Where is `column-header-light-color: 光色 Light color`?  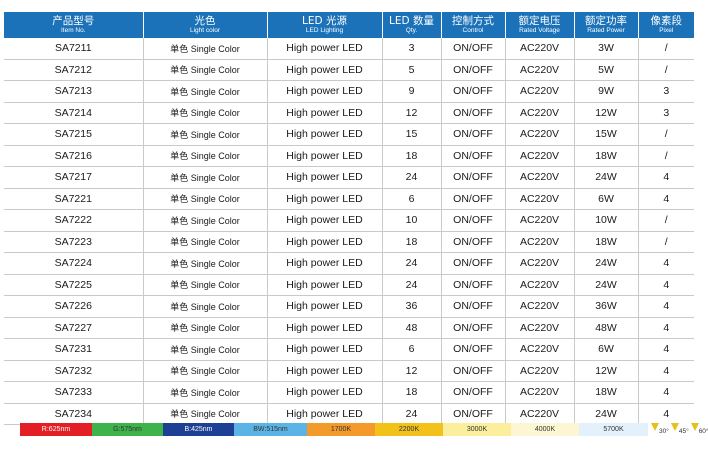
column-header-light-color: 光色 Light color is located at coordinates (204, 25).